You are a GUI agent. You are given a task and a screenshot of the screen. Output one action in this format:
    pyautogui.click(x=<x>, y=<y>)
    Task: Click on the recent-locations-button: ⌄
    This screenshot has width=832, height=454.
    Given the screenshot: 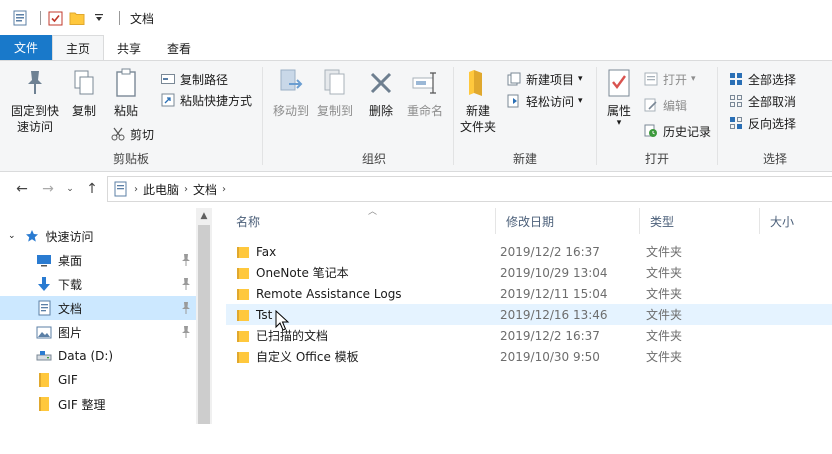 What is the action you would take?
    pyautogui.click(x=70, y=189)
    